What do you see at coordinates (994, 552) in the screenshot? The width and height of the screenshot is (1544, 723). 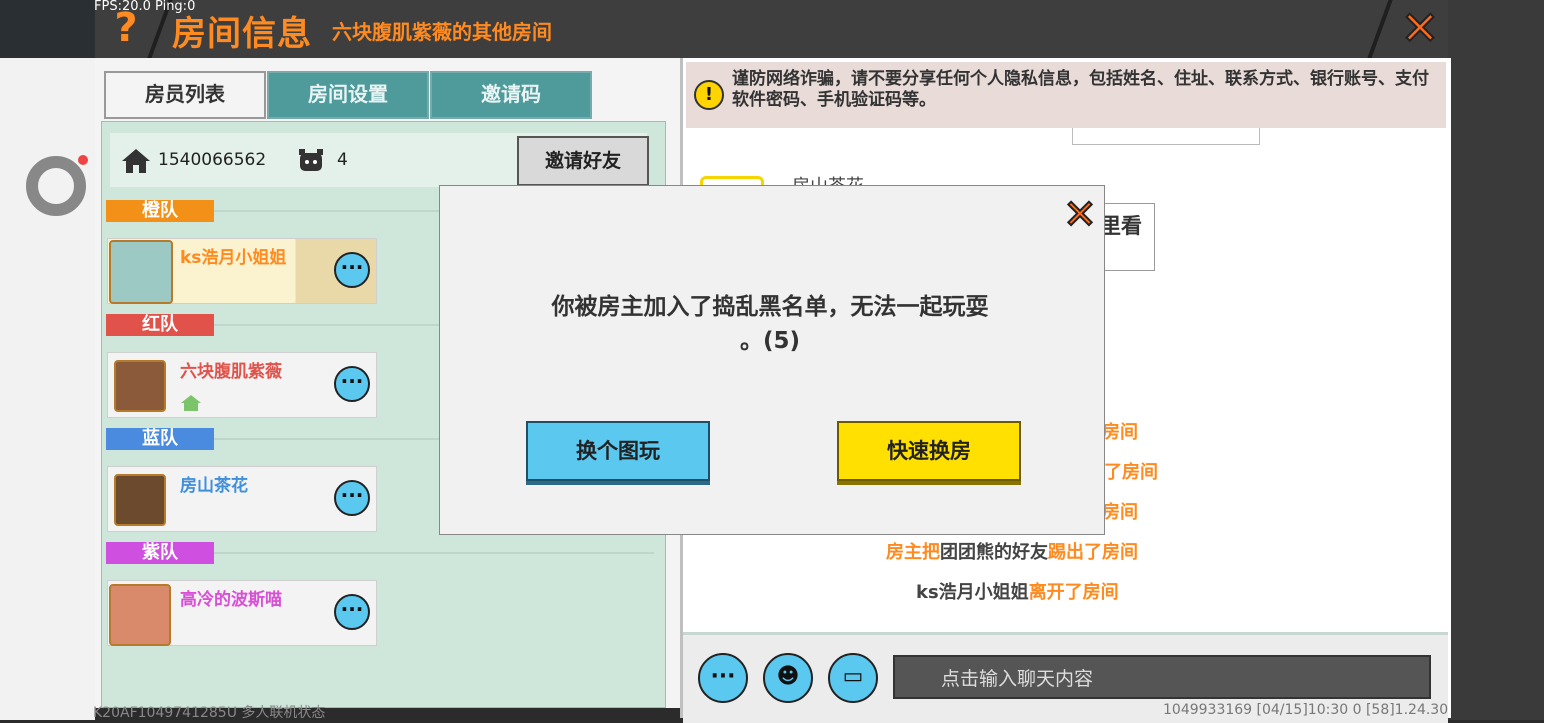 I see `chat-text: 团团熊的好友` at bounding box center [994, 552].